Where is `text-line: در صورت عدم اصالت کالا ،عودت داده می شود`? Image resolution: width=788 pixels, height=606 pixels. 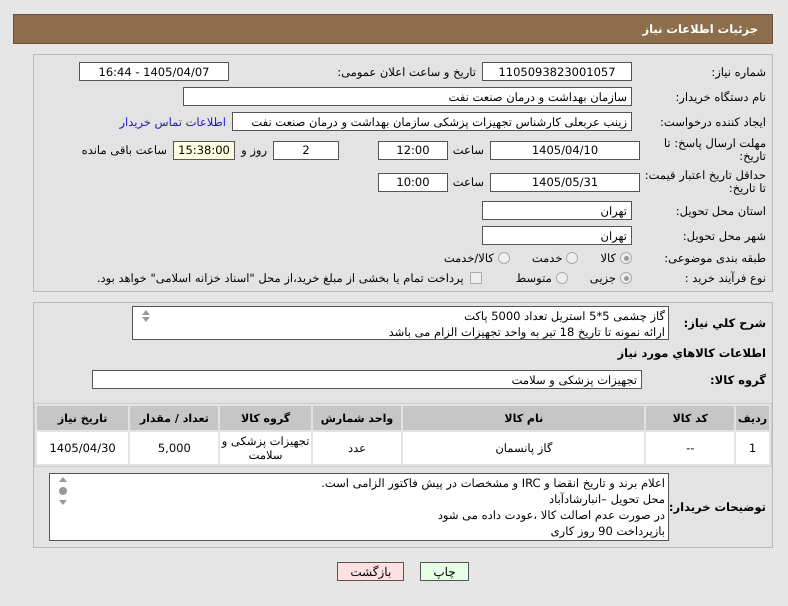
text-line: در صورت عدم اصالت کالا ،عودت داده می شود is located at coordinates (550, 515).